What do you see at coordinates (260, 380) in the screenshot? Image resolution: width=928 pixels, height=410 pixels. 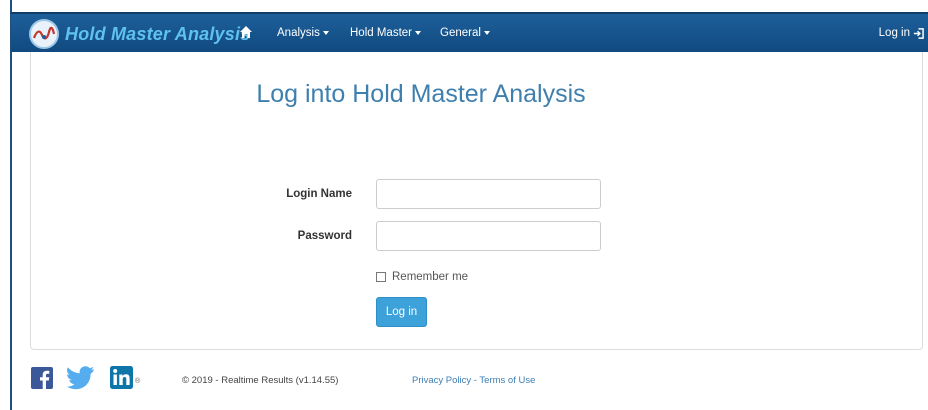 I see `copyright-text: © 2019 - Realtime Results (v1.14.55)` at bounding box center [260, 380].